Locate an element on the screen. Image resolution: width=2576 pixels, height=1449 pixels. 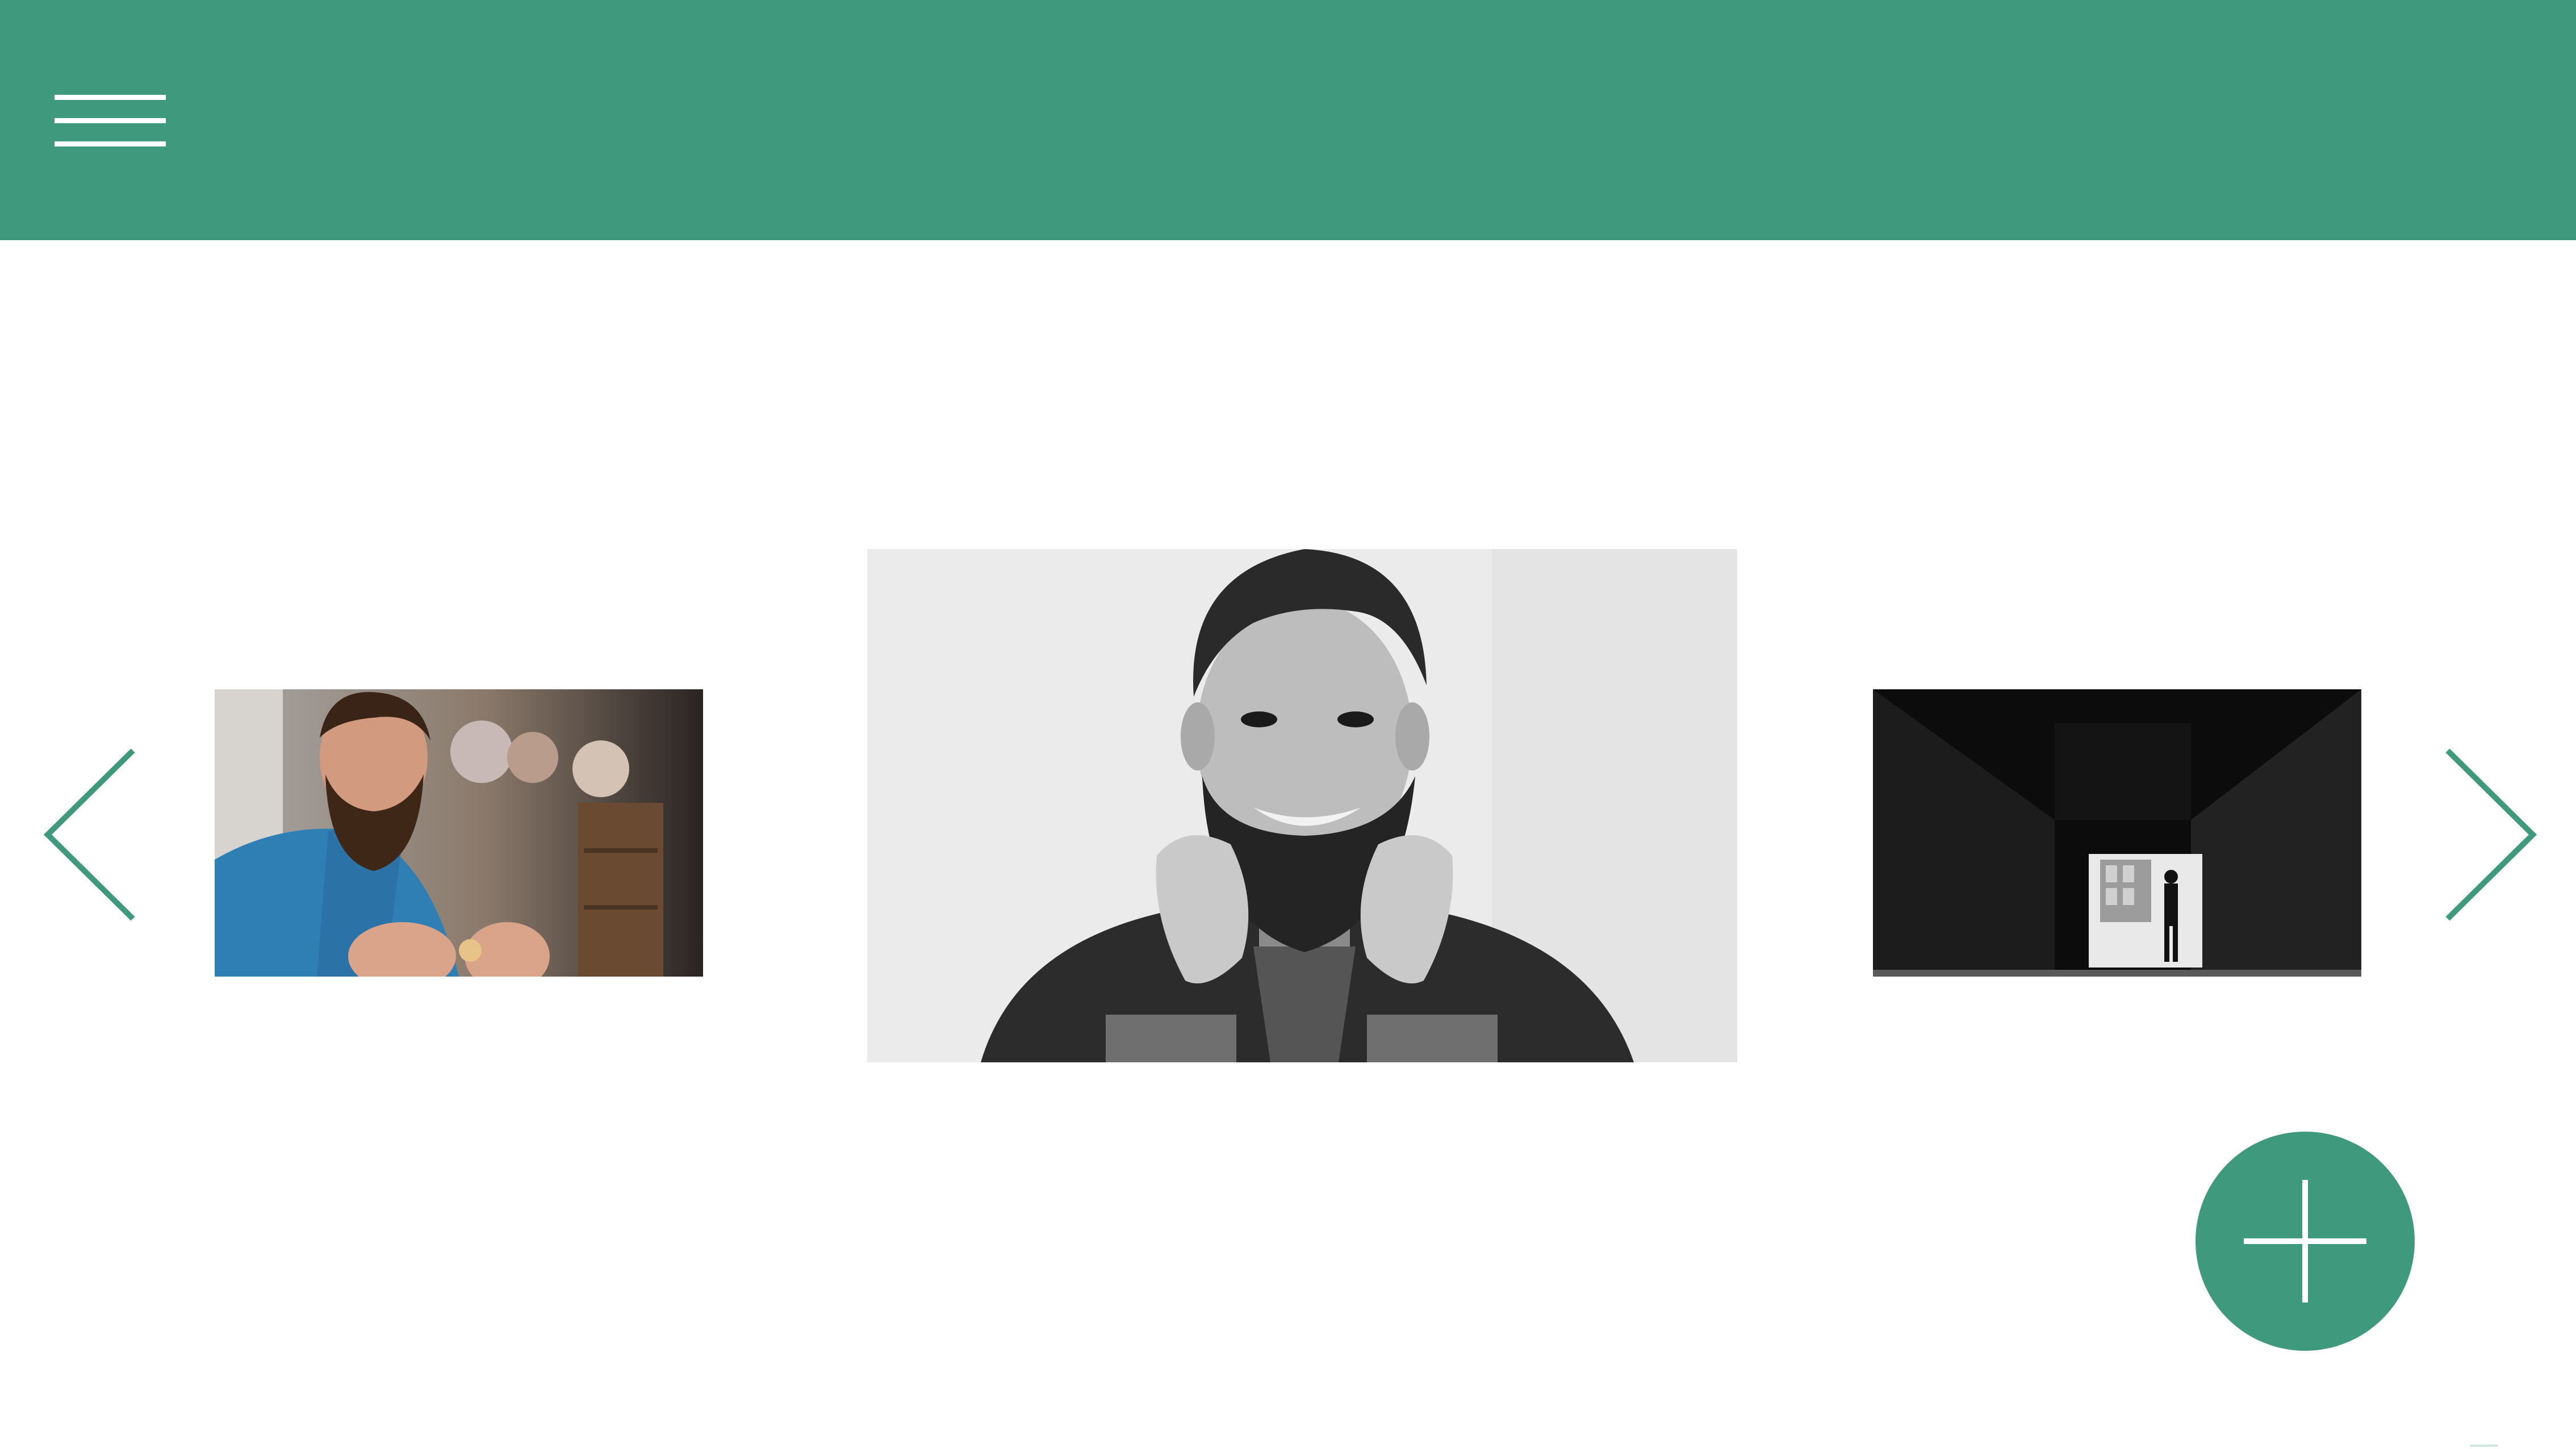
divider is located at coordinates (2484, 1445).